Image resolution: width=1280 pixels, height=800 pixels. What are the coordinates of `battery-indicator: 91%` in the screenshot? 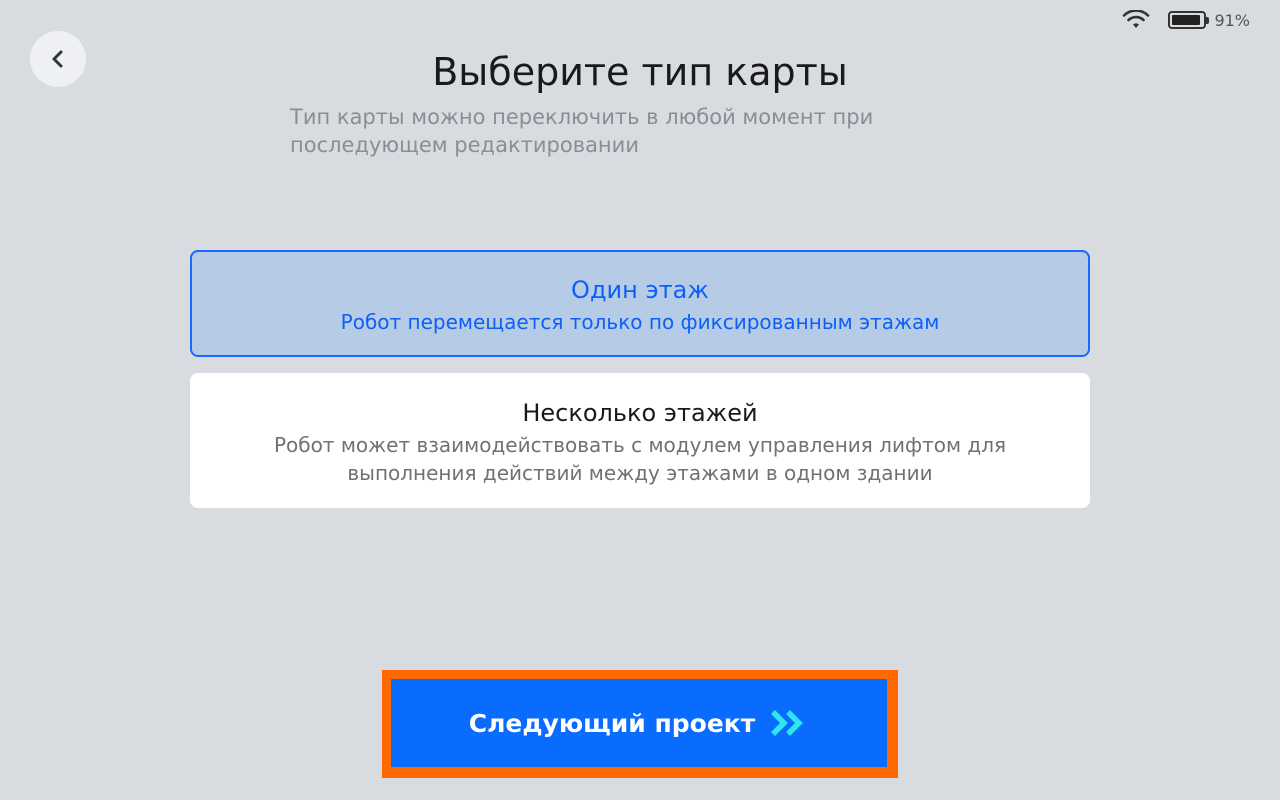 It's located at (1209, 20).